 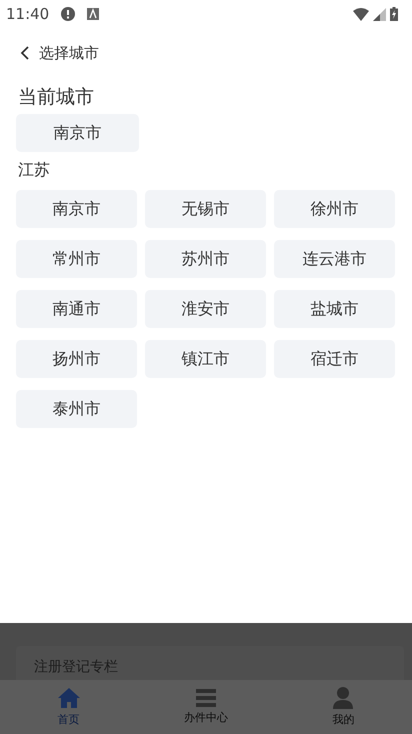 What do you see at coordinates (334, 309) in the screenshot?
I see `city-button: 盐城市` at bounding box center [334, 309].